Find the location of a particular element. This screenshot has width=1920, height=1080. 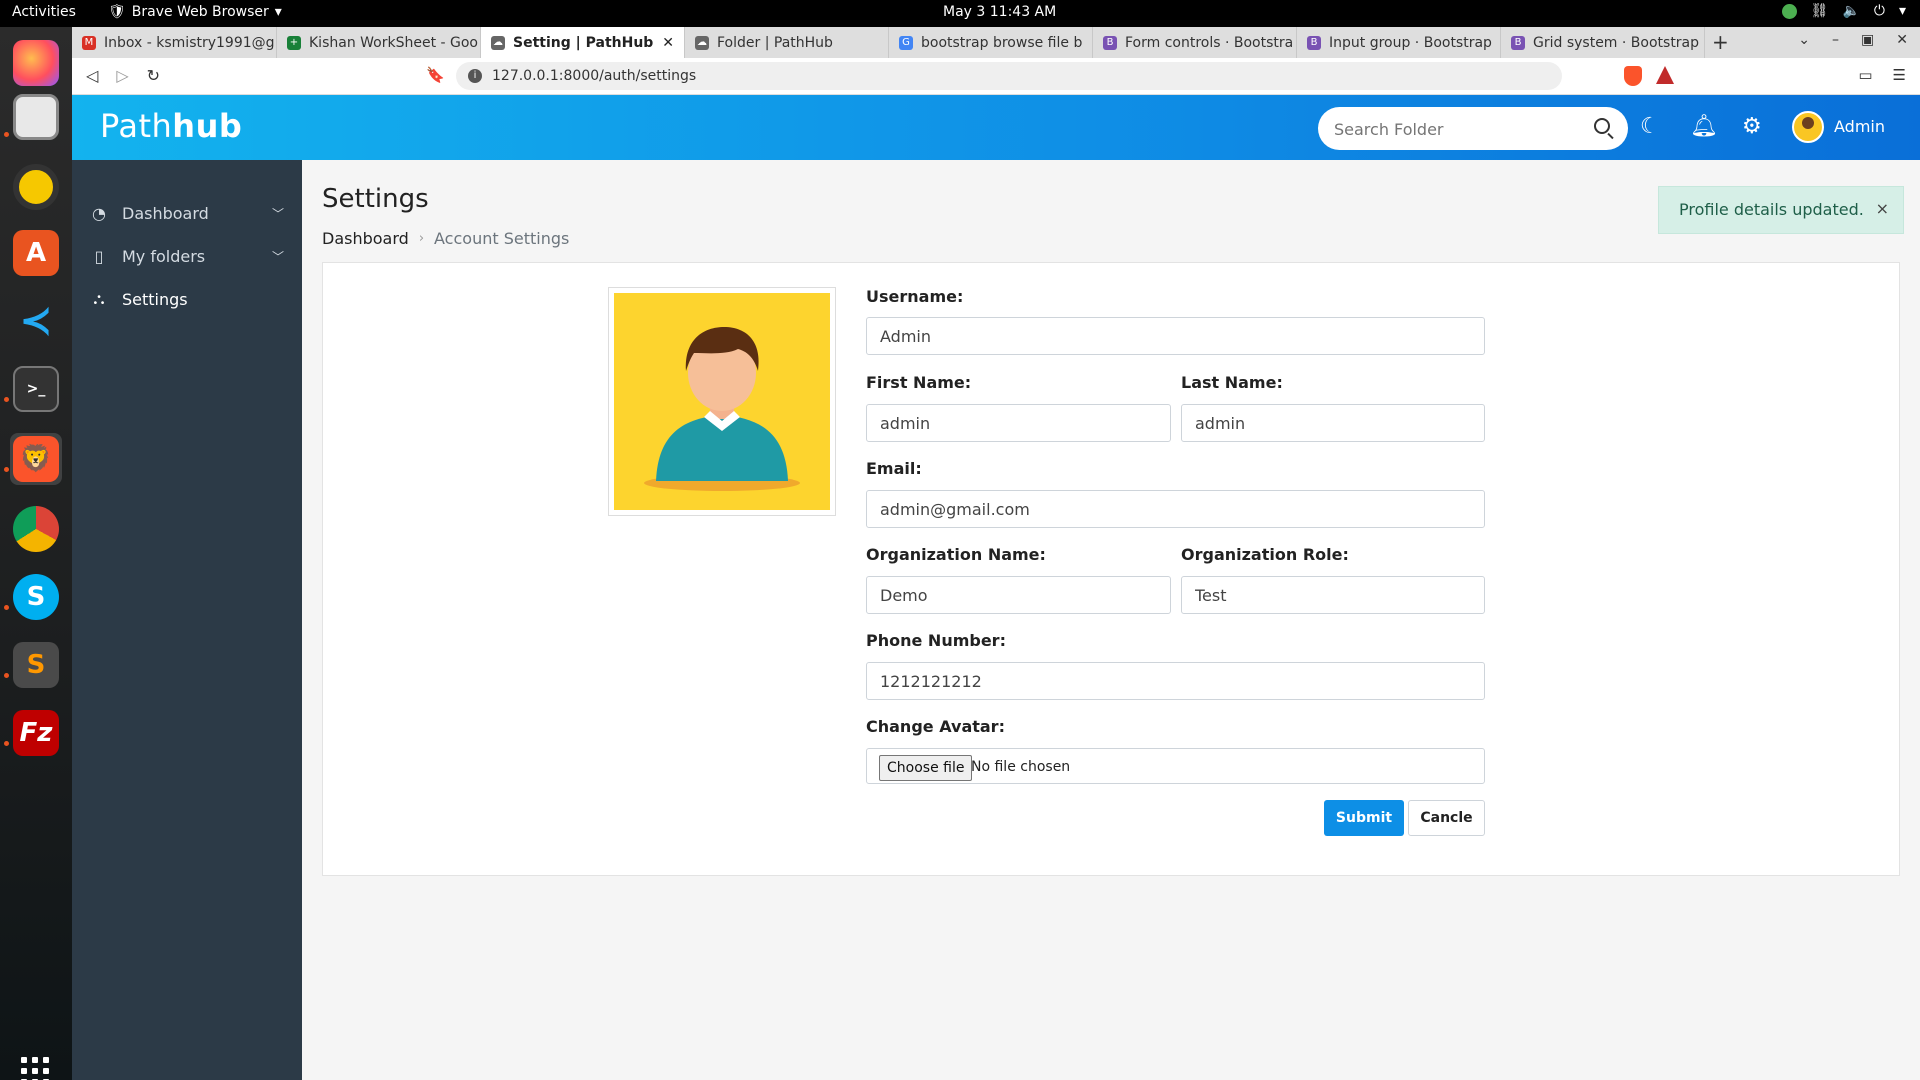

nav-buttons: ◁ ▷ ↻ is located at coordinates (123, 75).